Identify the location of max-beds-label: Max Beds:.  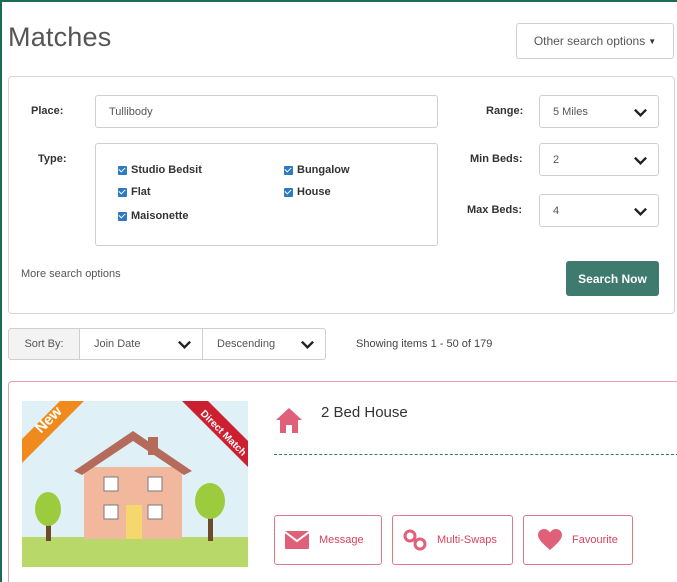
(495, 210).